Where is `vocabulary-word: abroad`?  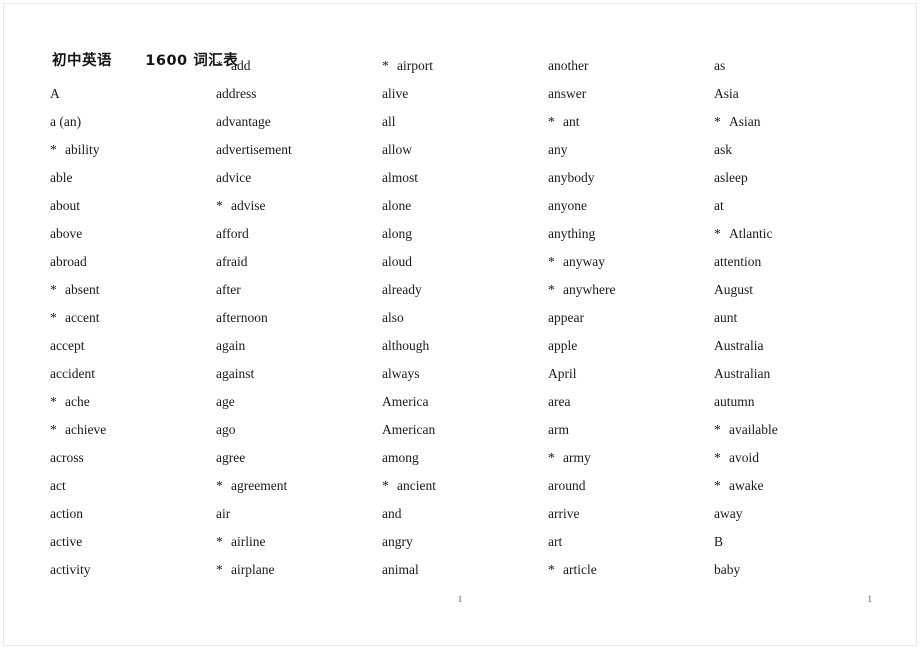
vocabulary-word: abroad is located at coordinates (133, 262).